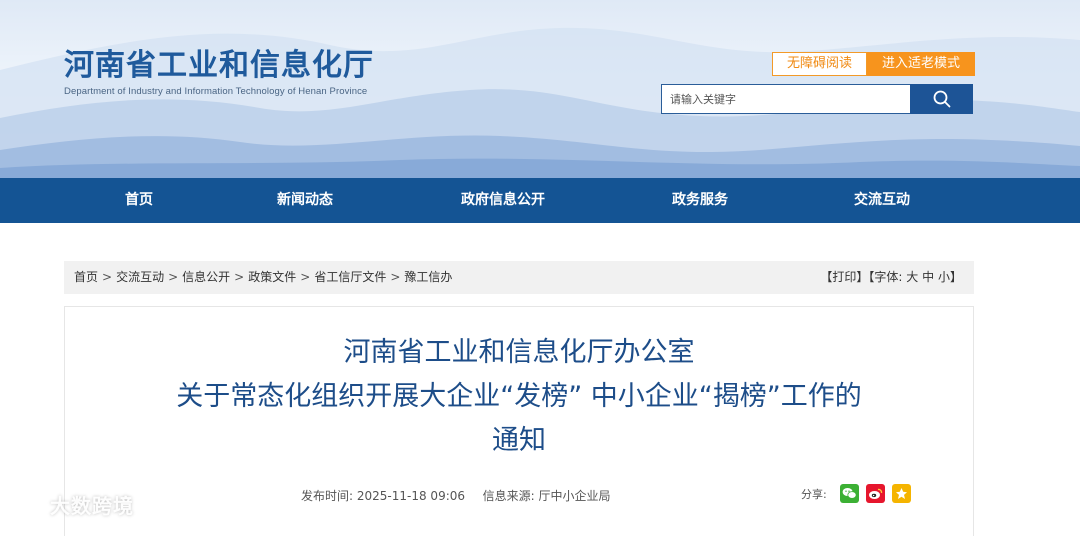 This screenshot has height=536, width=1080. I want to click on breadcrumb-item-current: 豫工信办, so click(428, 277).